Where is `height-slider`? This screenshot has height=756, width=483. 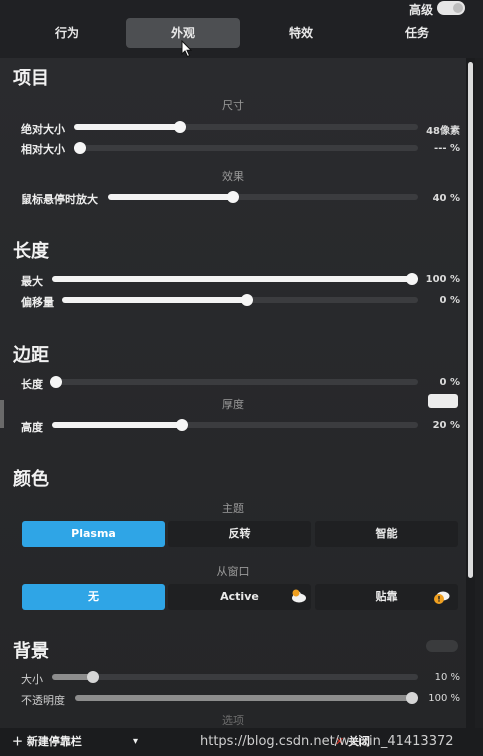
height-slider is located at coordinates (235, 425).